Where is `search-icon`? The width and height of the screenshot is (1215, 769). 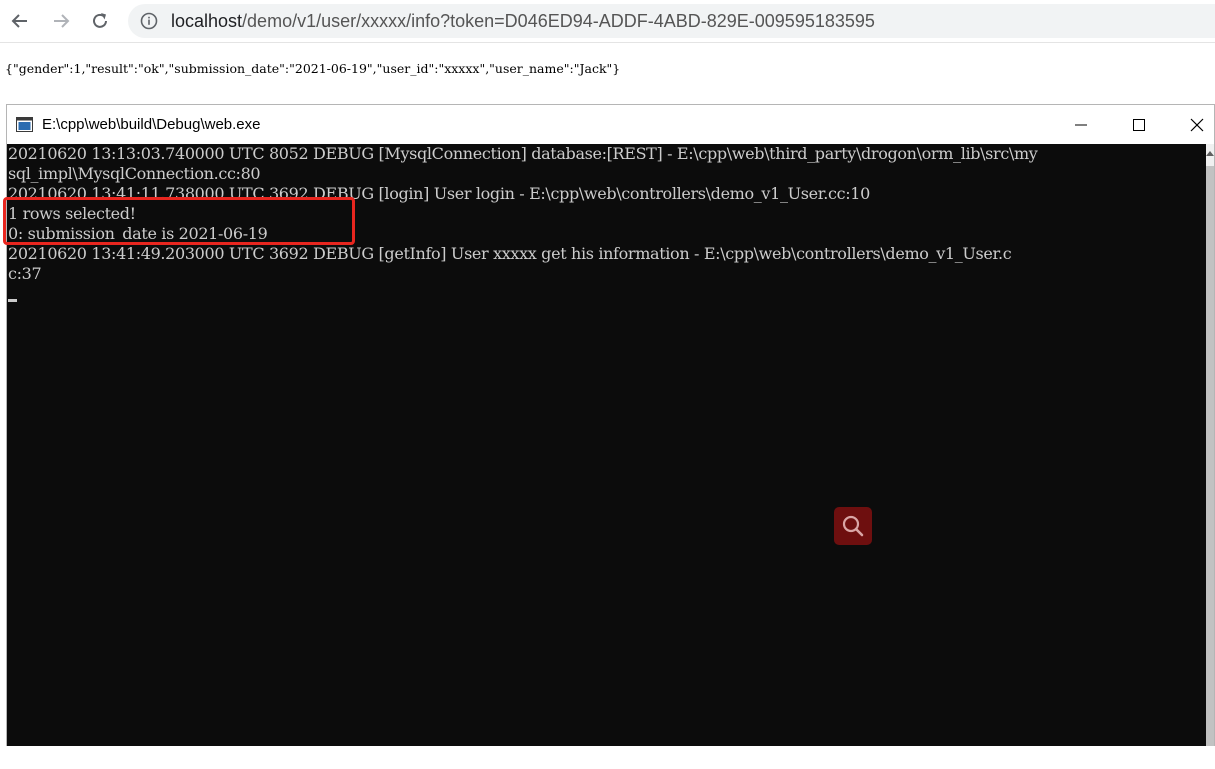
search-icon is located at coordinates (853, 526).